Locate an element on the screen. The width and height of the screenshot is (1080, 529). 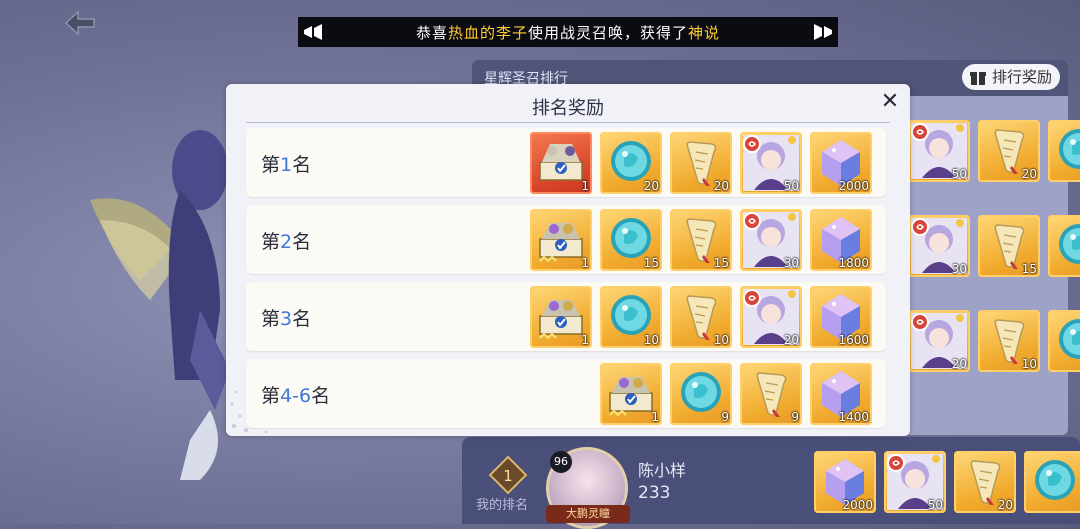
my-reward-crystal: 2000 is located at coordinates (845, 482).